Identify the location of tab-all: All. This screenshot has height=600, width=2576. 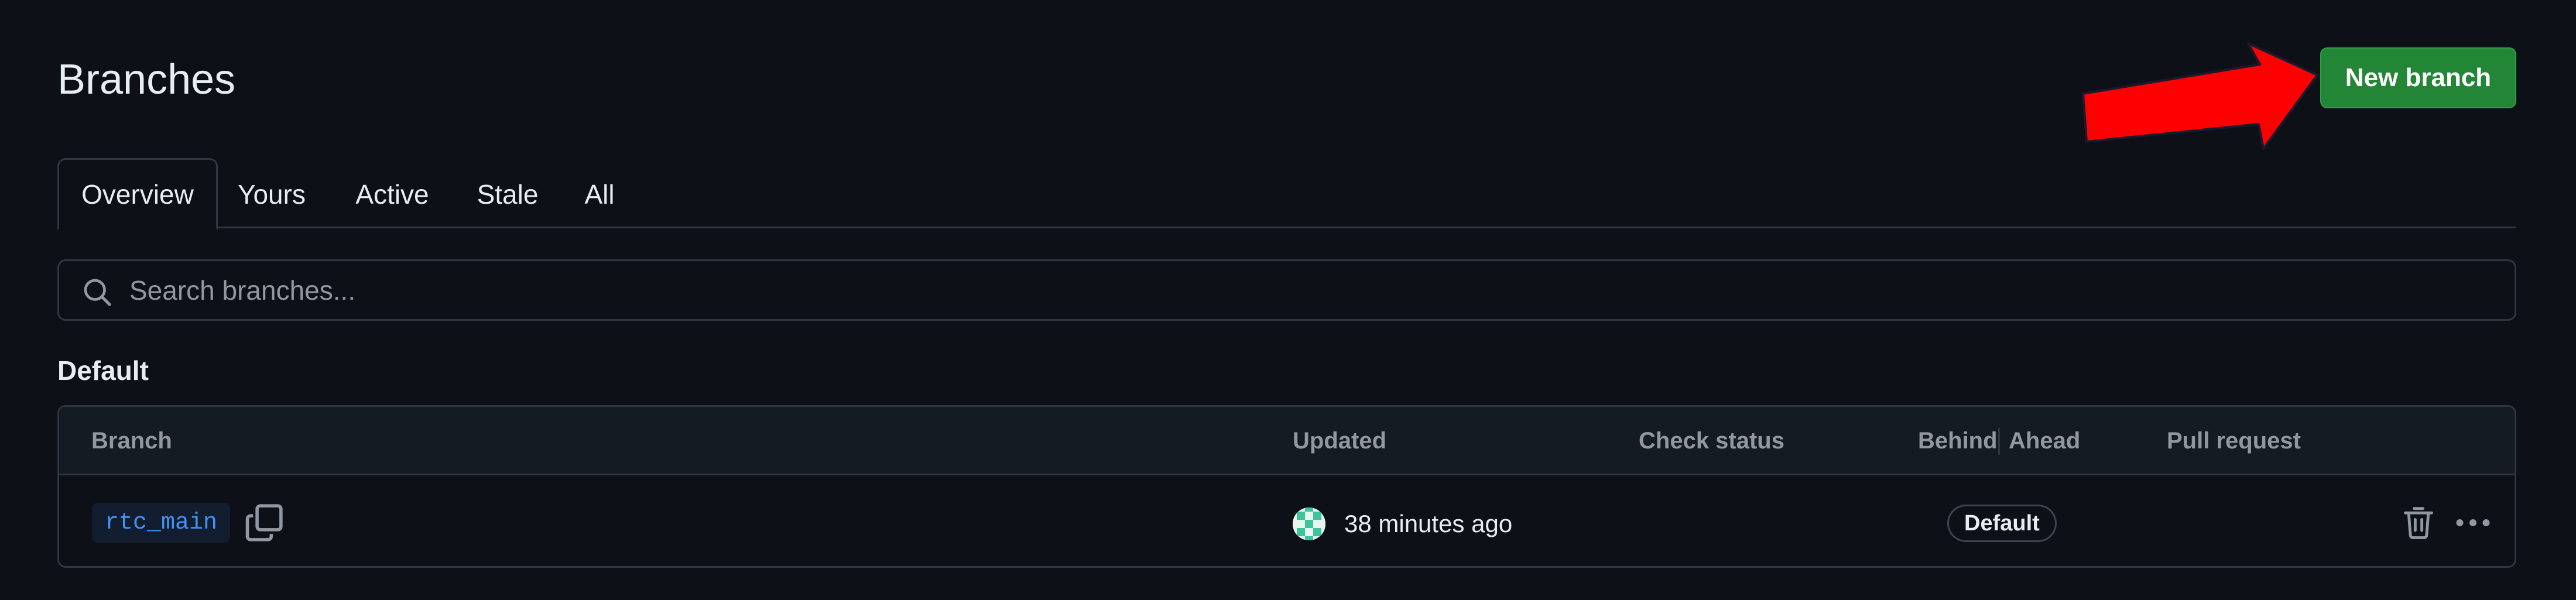
(599, 194).